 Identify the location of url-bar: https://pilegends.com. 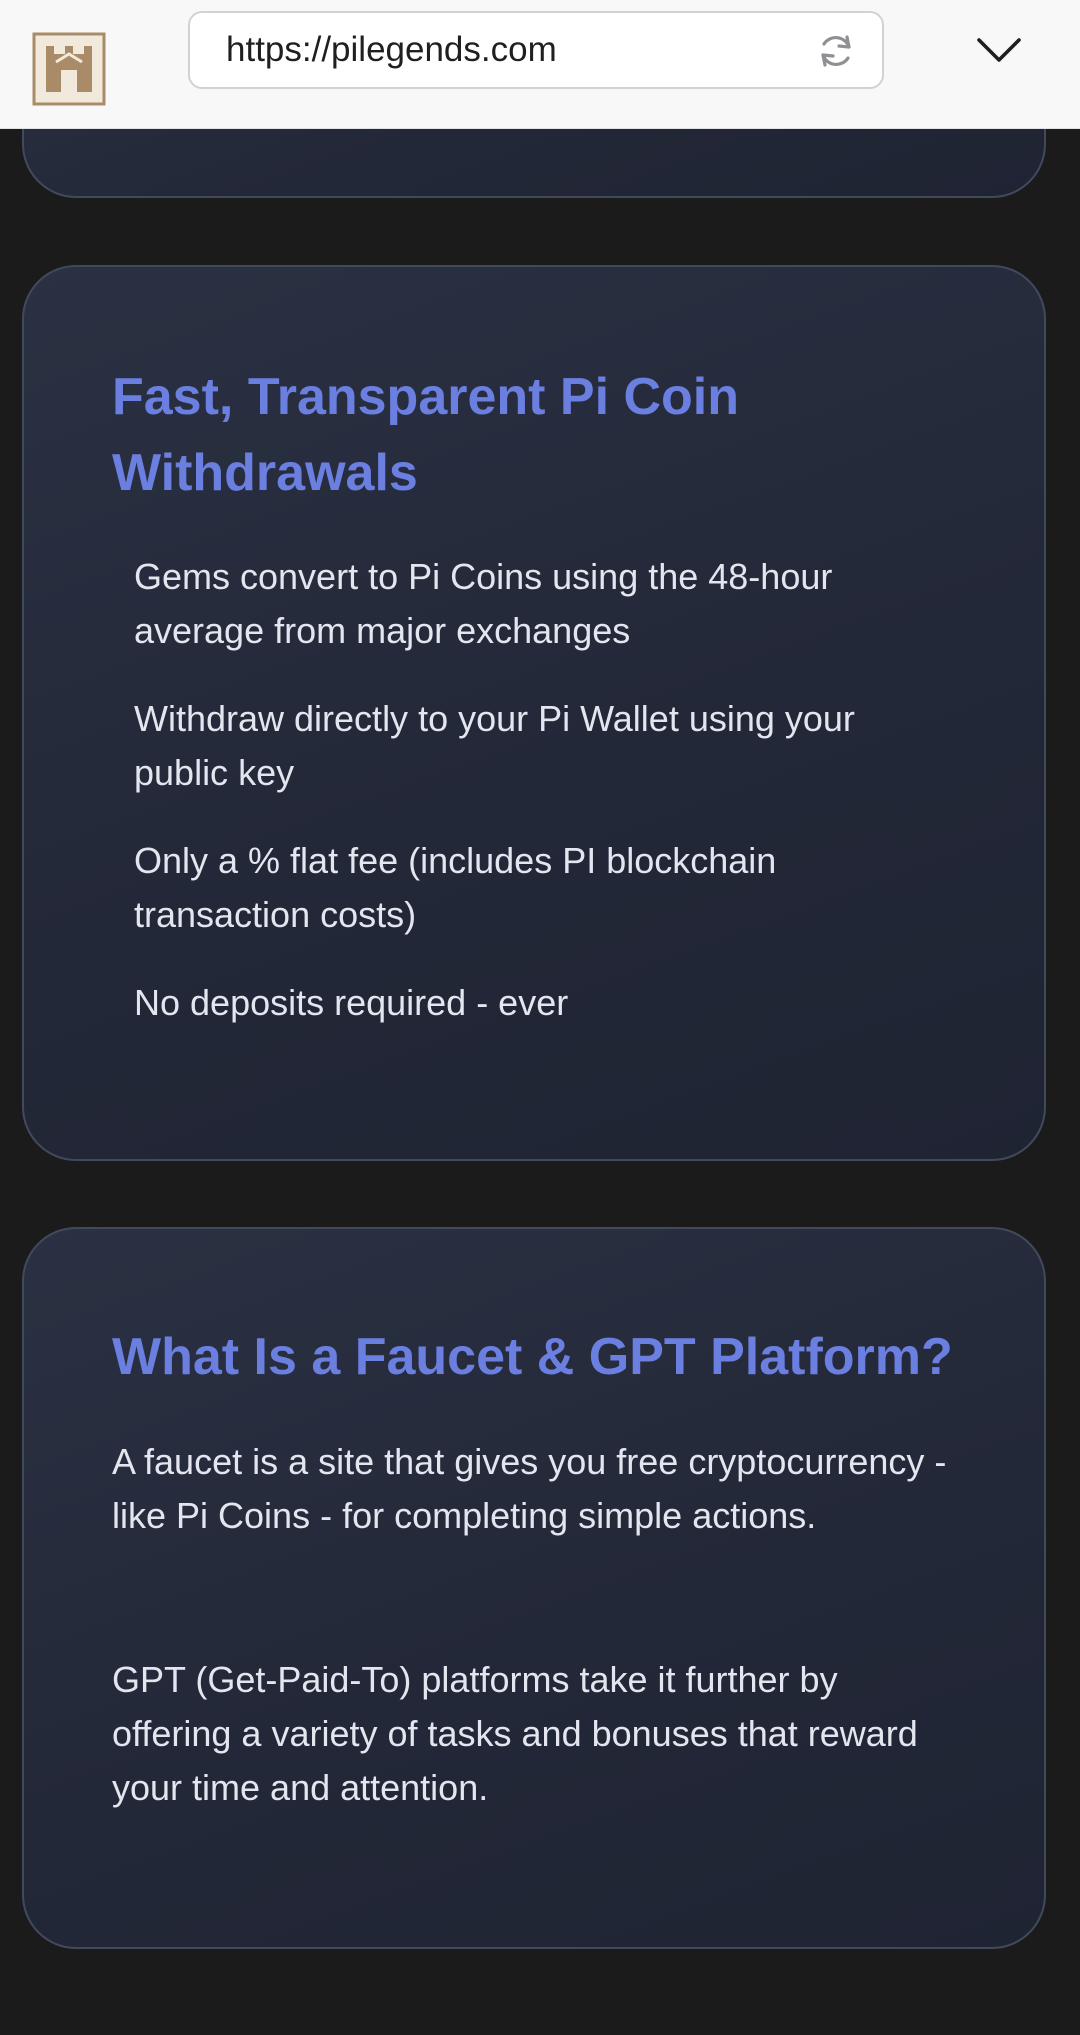
(536, 50).